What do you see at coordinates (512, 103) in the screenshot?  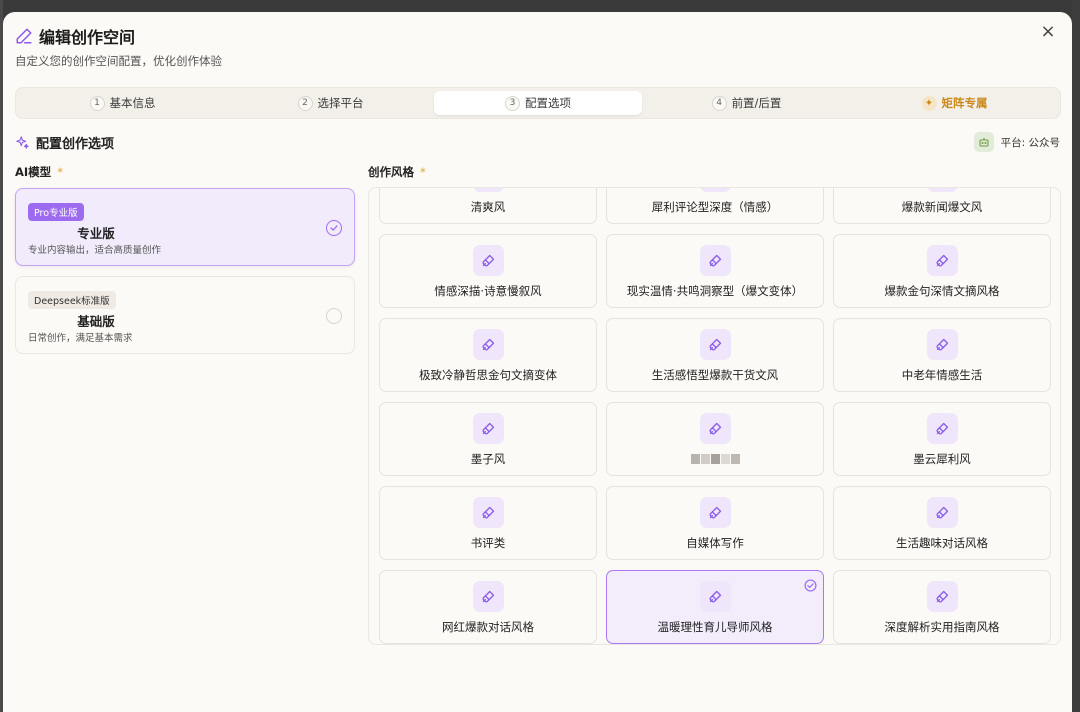 I see `step-number: 3` at bounding box center [512, 103].